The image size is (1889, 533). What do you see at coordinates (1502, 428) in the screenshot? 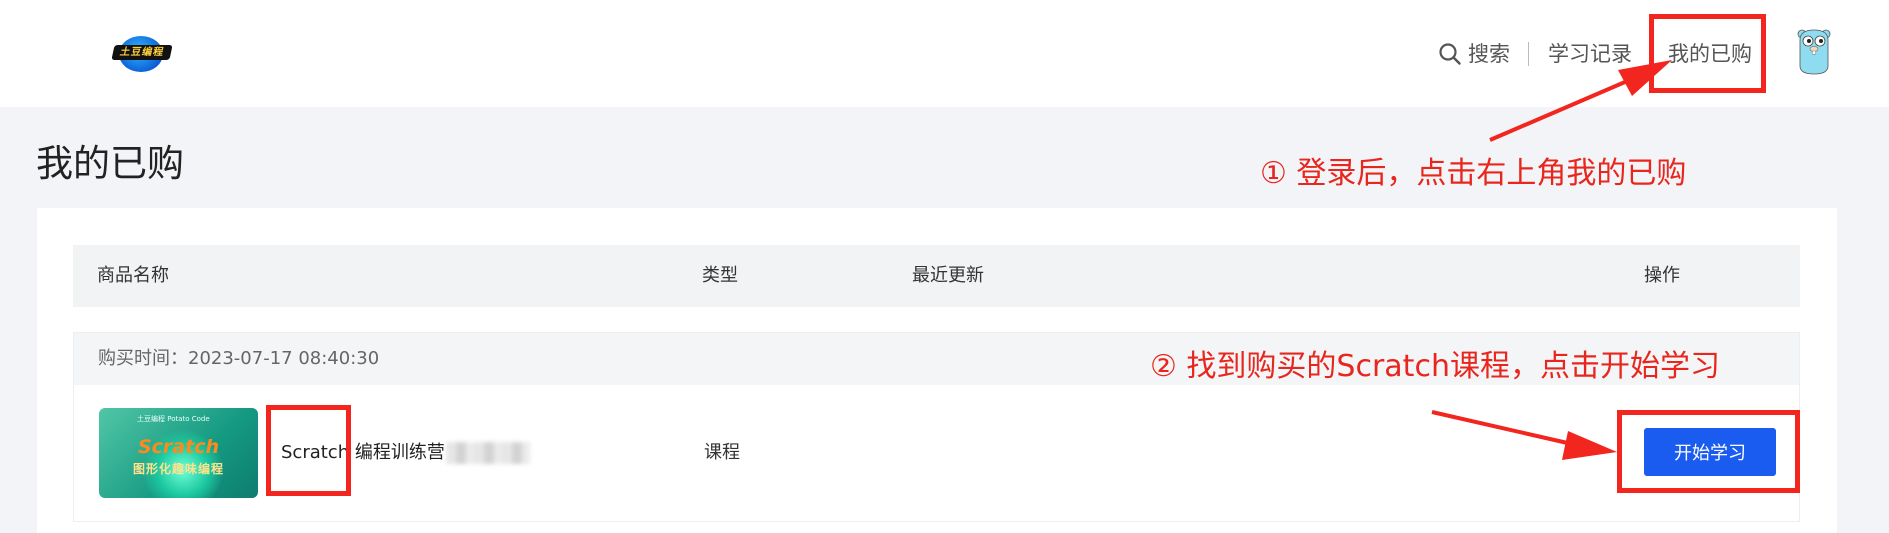
I see `arrow-to-button-shaft` at bounding box center [1502, 428].